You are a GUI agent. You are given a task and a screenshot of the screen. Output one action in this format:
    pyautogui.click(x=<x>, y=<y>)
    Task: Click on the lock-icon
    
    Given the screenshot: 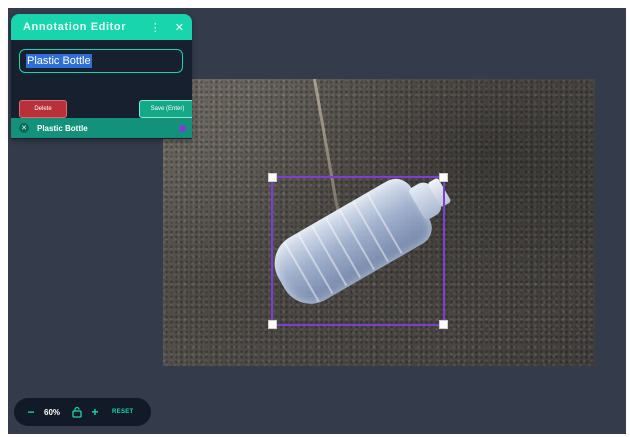 What is the action you would take?
    pyautogui.click(x=77, y=412)
    